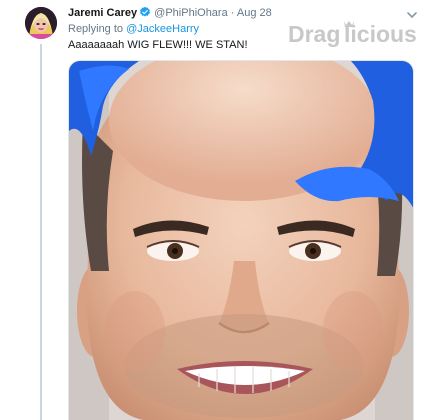 The image size is (440, 420). I want to click on tweet-text: Aaaaaaaah WIG FLEW!!! WE STAN!, so click(158, 45).